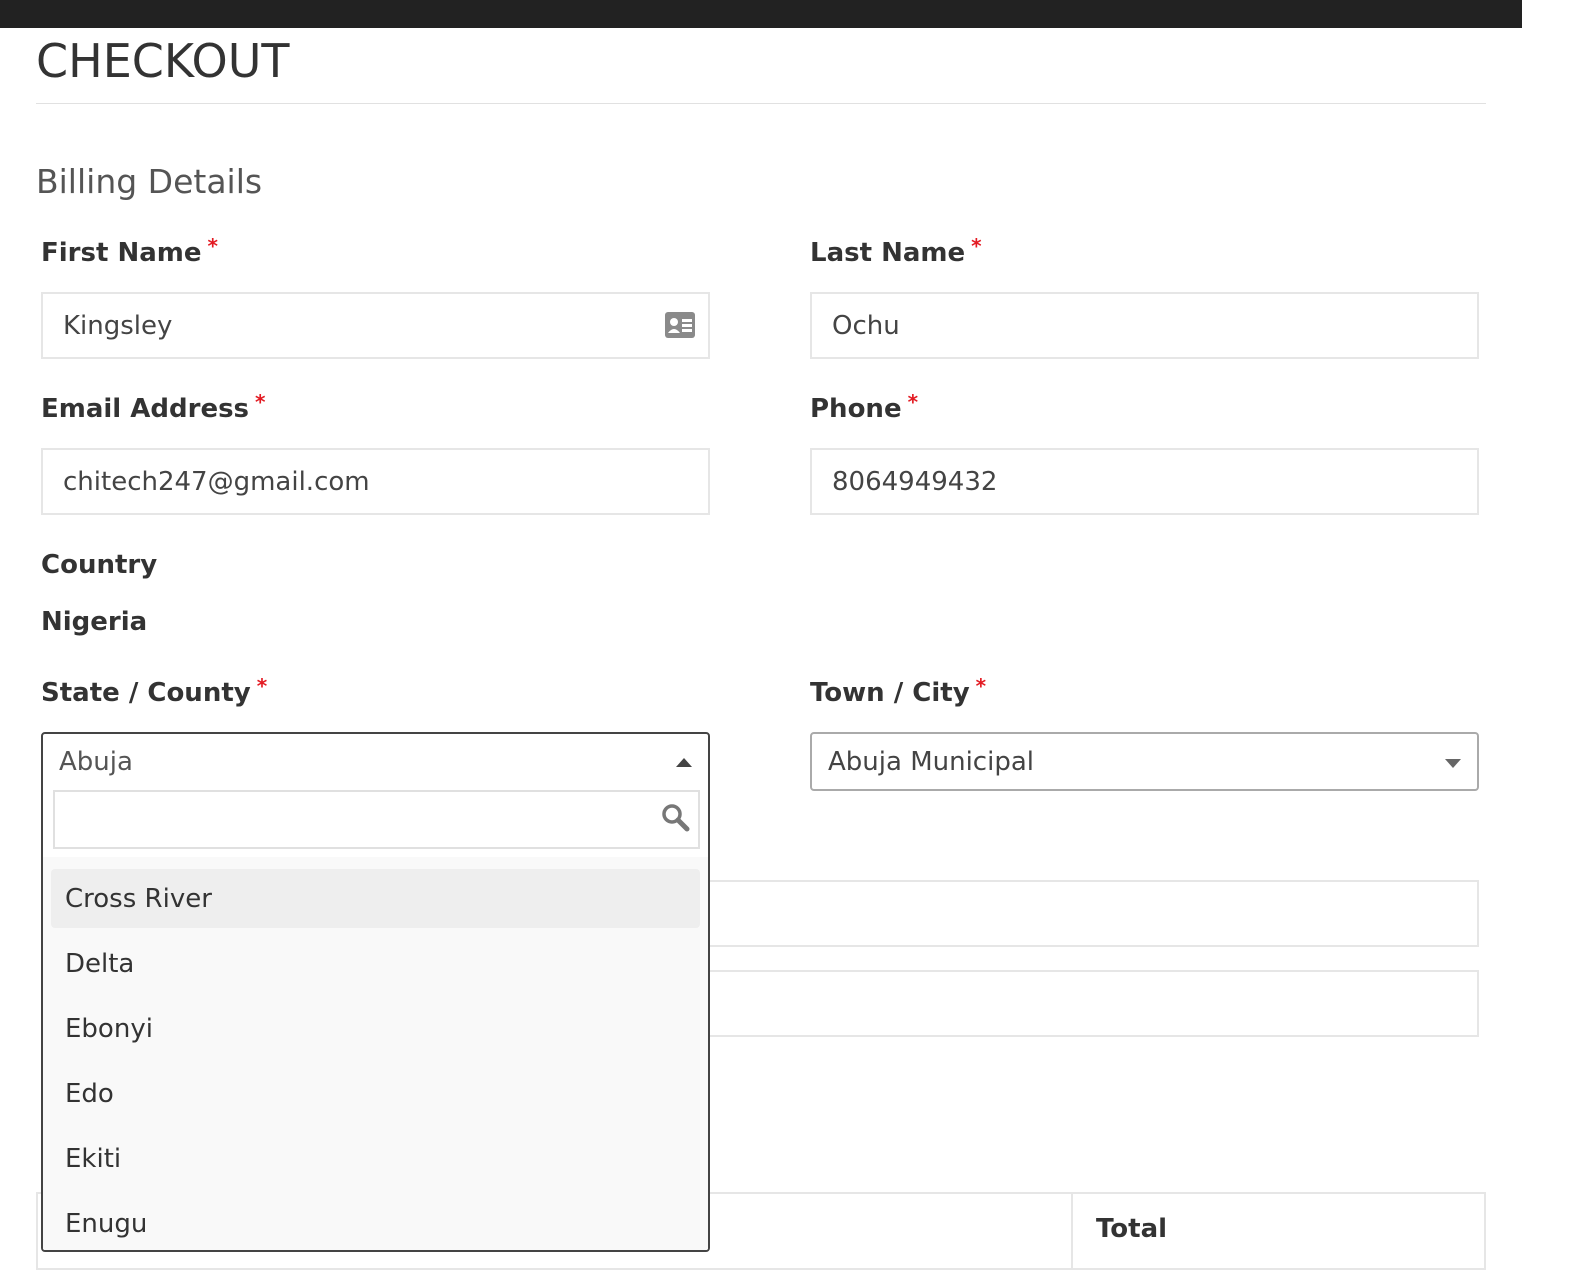 This screenshot has height=1288, width=1590. Describe the element at coordinates (1144, 481) in the screenshot. I see `phone-field: 8064949432` at that location.